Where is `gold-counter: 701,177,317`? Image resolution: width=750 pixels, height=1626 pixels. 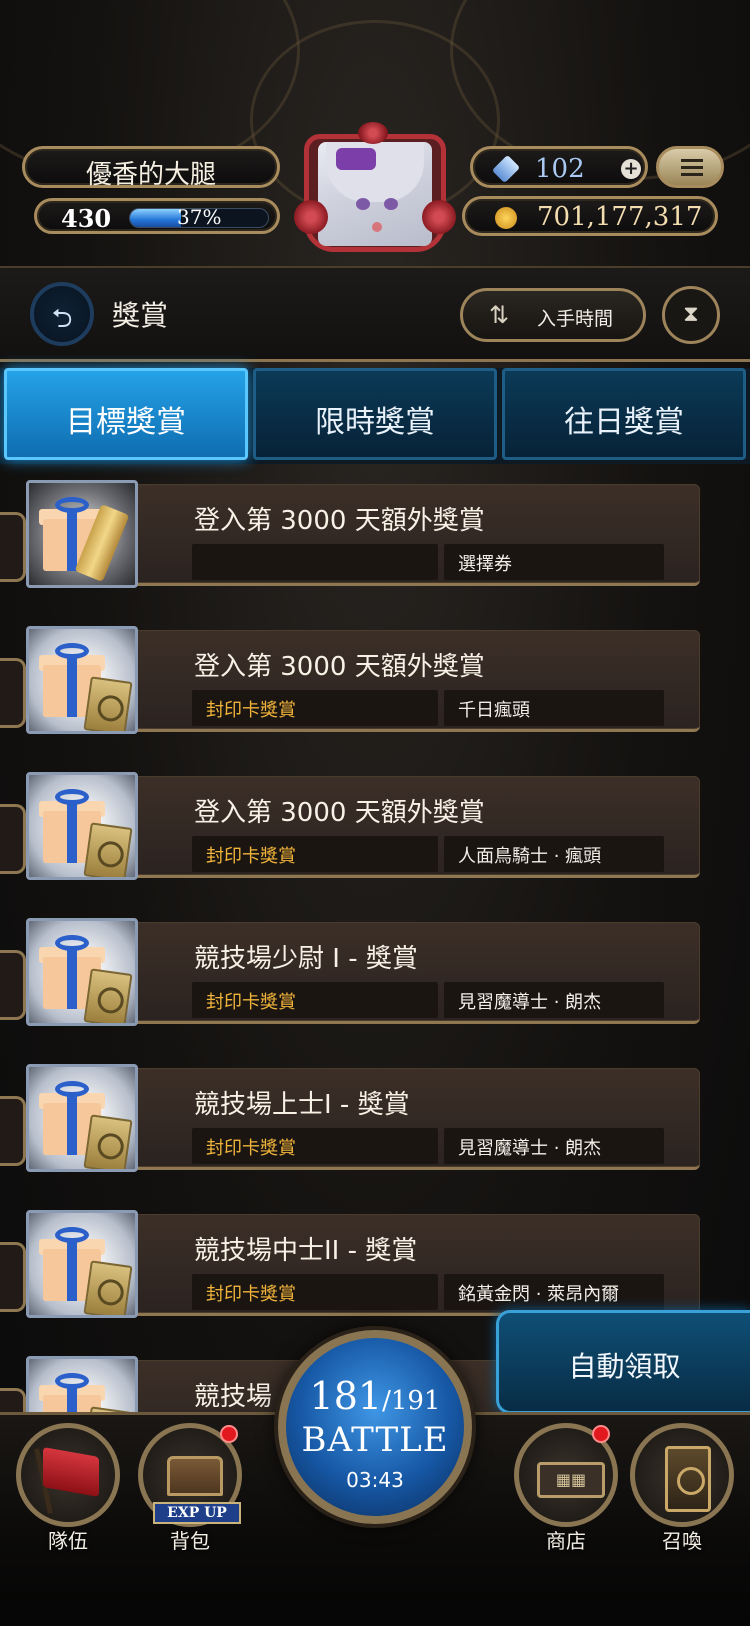
gold-counter: 701,177,317 is located at coordinates (590, 216).